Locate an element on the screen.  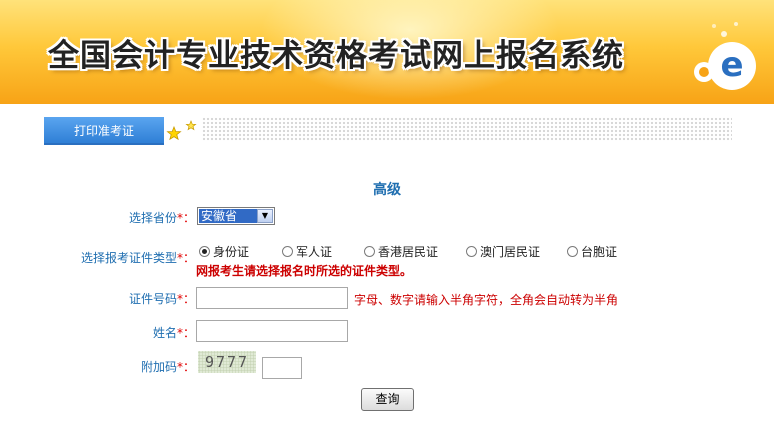
radio-label: 澳门居民证 is located at coordinates (510, 251).